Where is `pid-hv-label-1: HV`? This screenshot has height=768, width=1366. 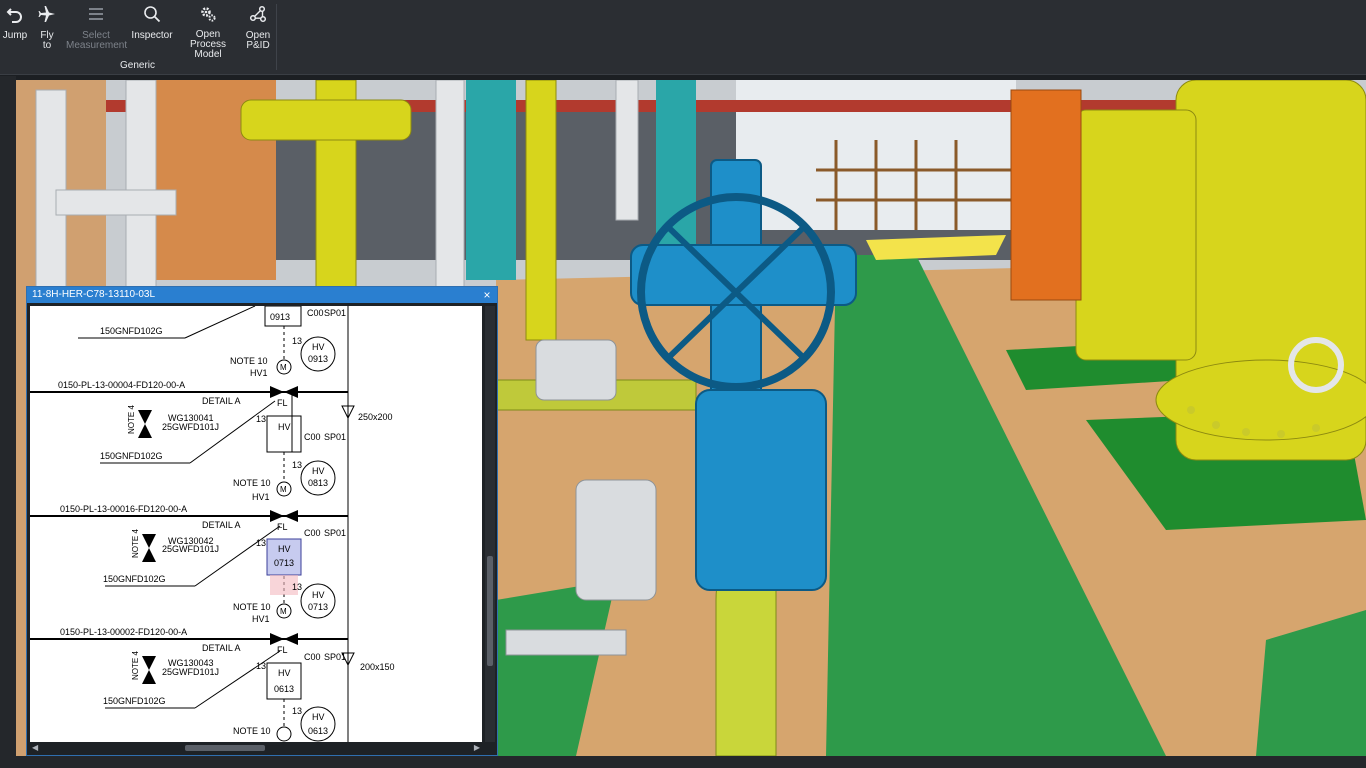 pid-hv-label-1: HV is located at coordinates (318, 347).